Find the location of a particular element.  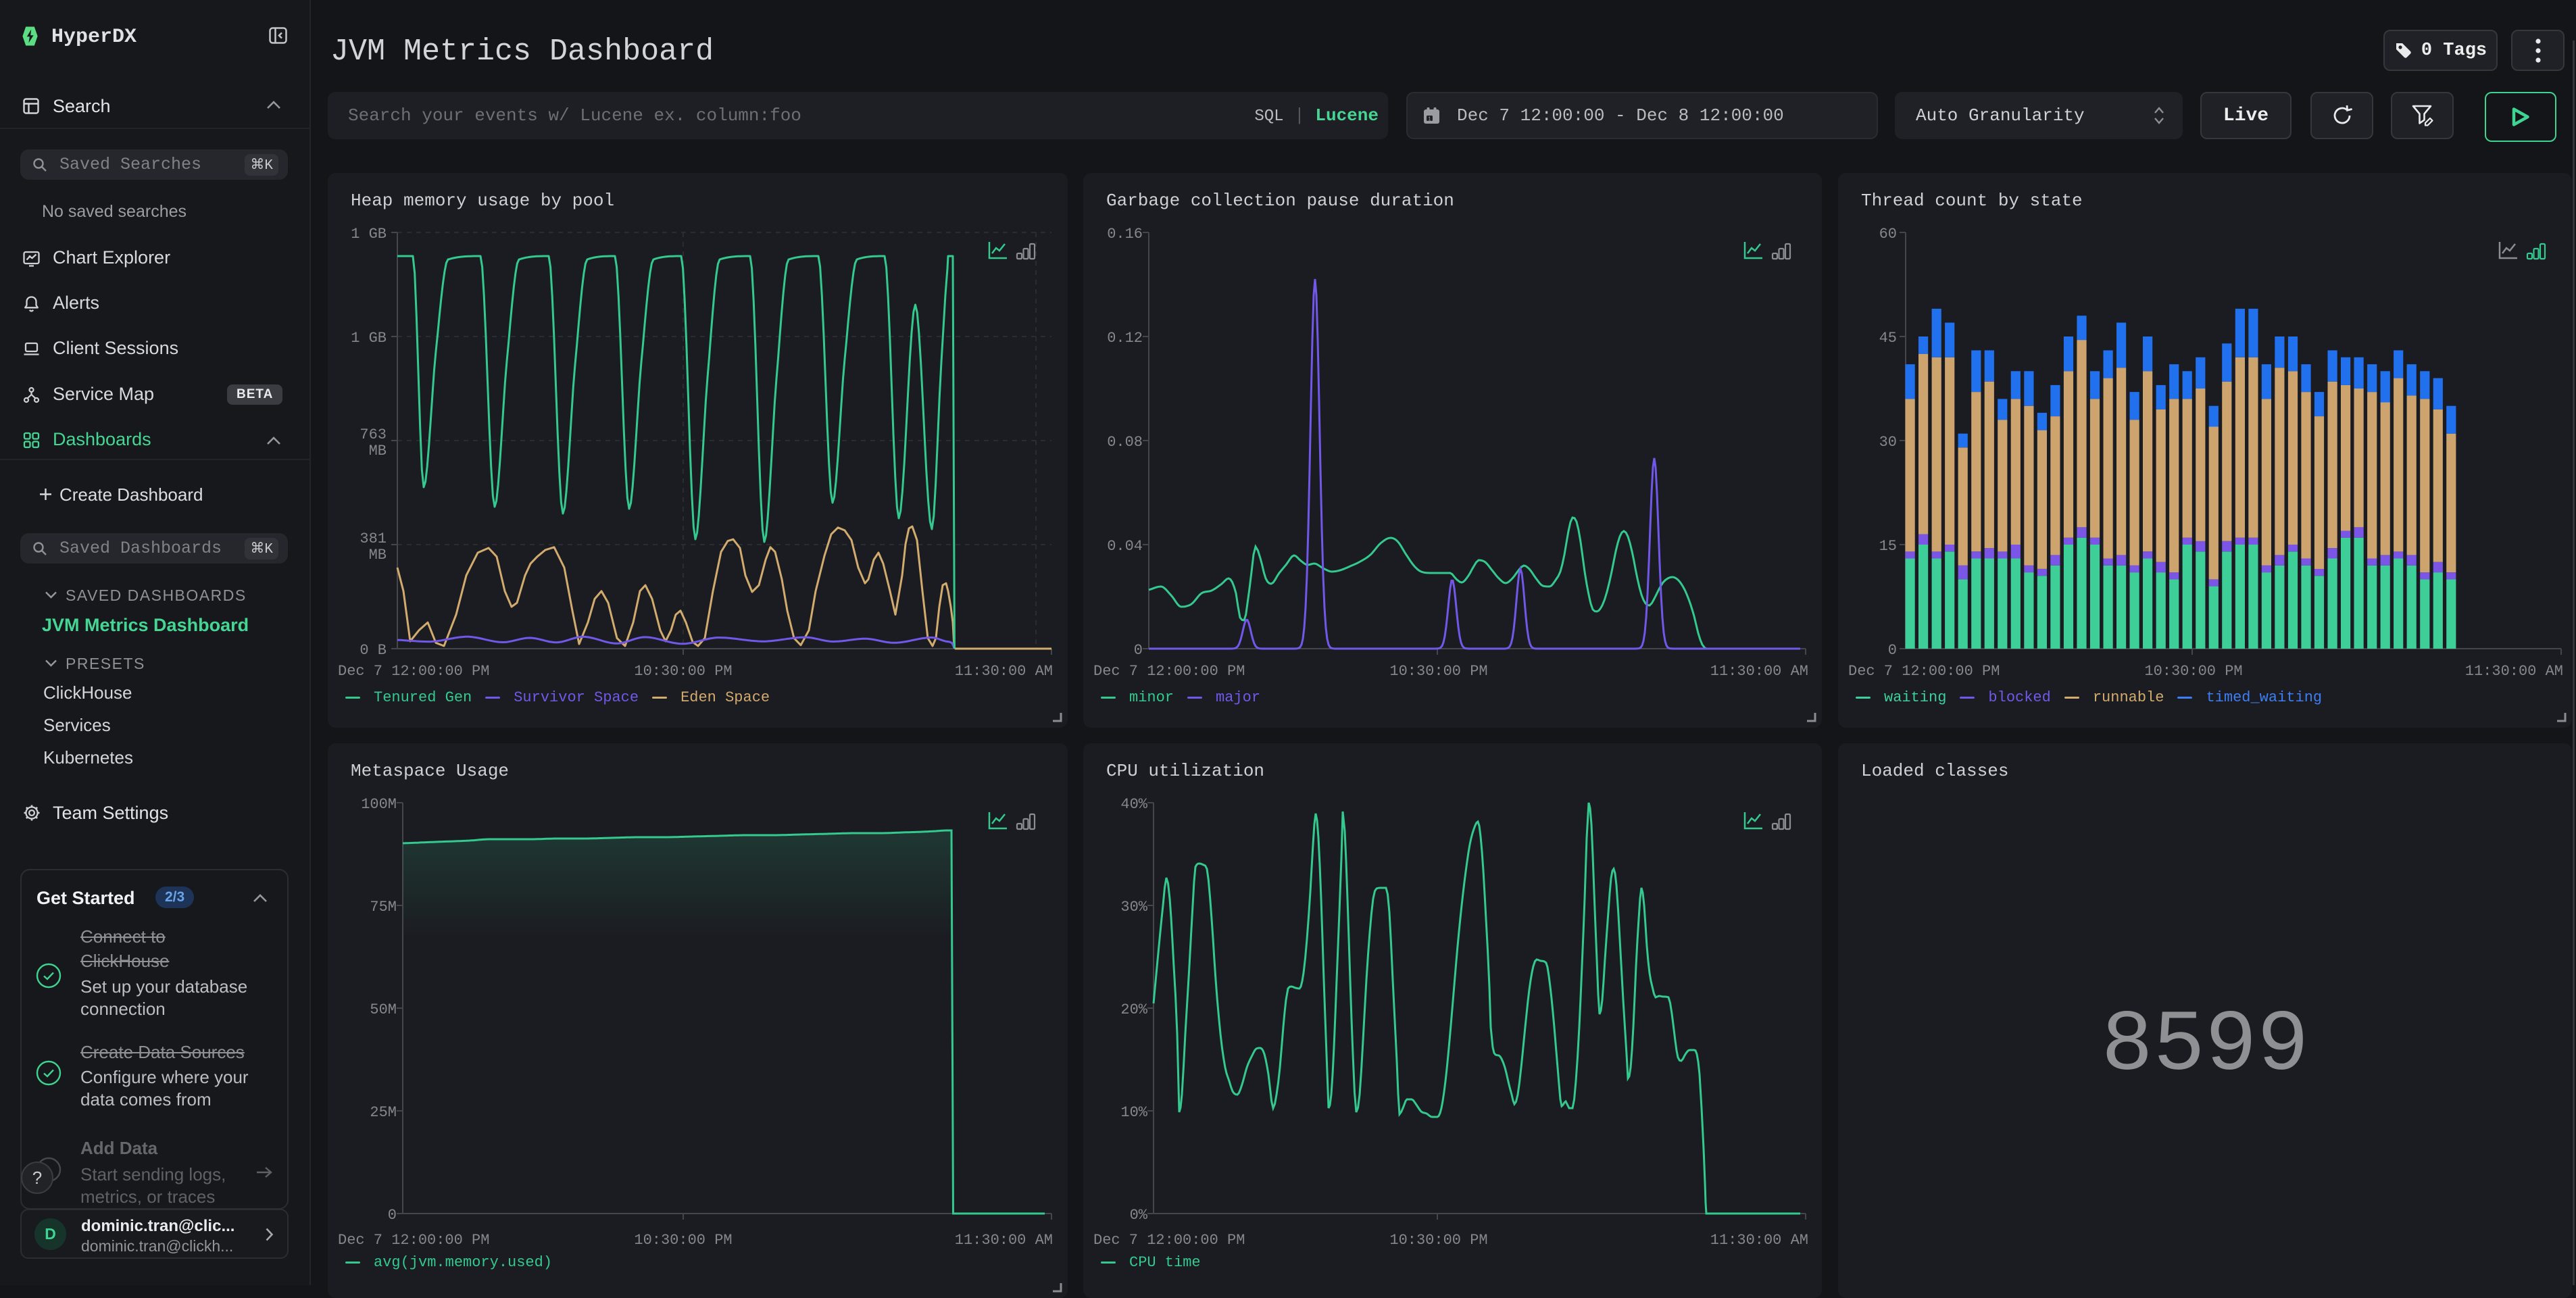

svg-text: 100M is located at coordinates (379, 804).